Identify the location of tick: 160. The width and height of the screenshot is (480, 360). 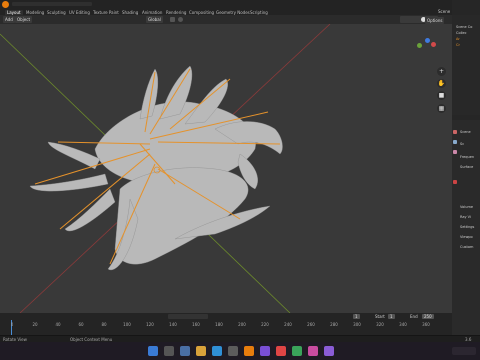
(196, 324).